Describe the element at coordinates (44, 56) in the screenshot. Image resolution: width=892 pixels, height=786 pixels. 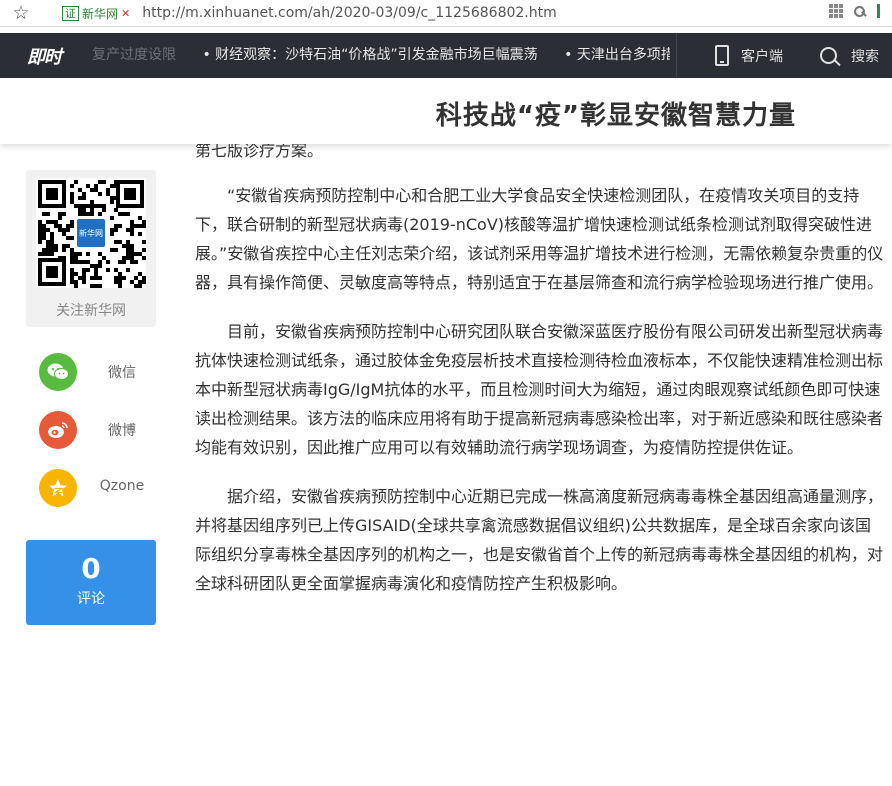
I see `logo: 即时` at that location.